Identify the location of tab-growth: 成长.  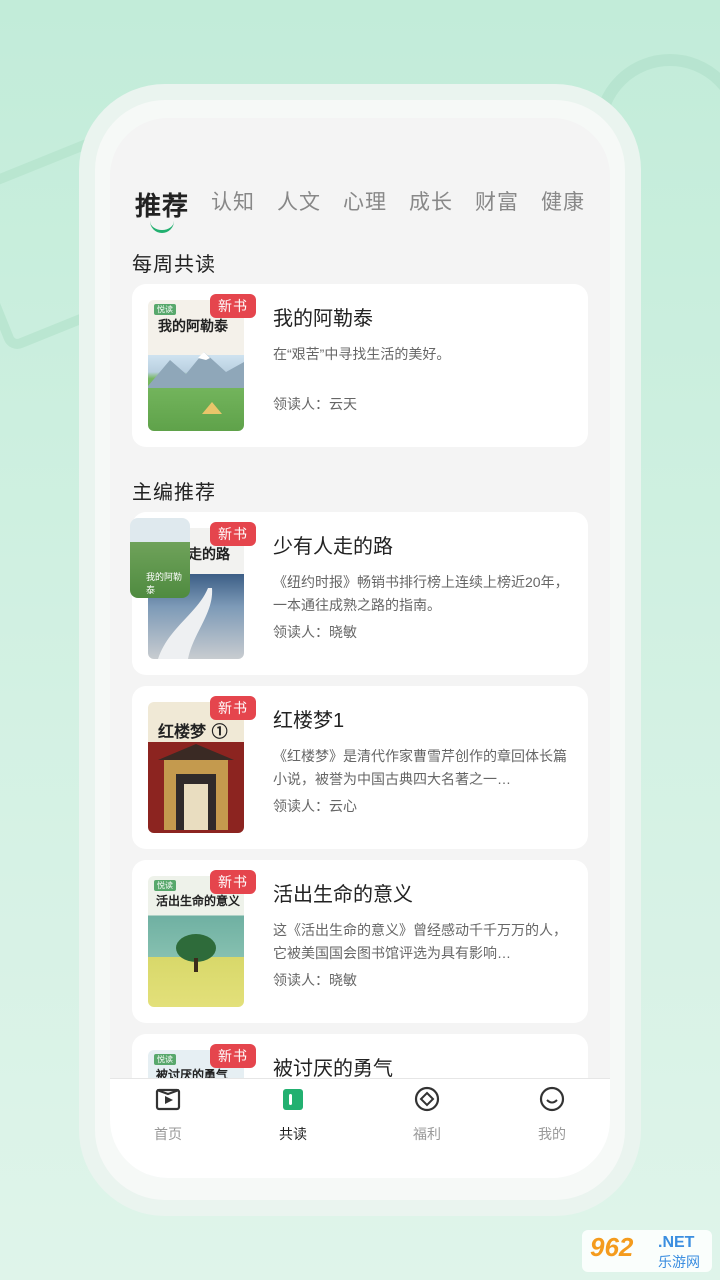
(431, 201).